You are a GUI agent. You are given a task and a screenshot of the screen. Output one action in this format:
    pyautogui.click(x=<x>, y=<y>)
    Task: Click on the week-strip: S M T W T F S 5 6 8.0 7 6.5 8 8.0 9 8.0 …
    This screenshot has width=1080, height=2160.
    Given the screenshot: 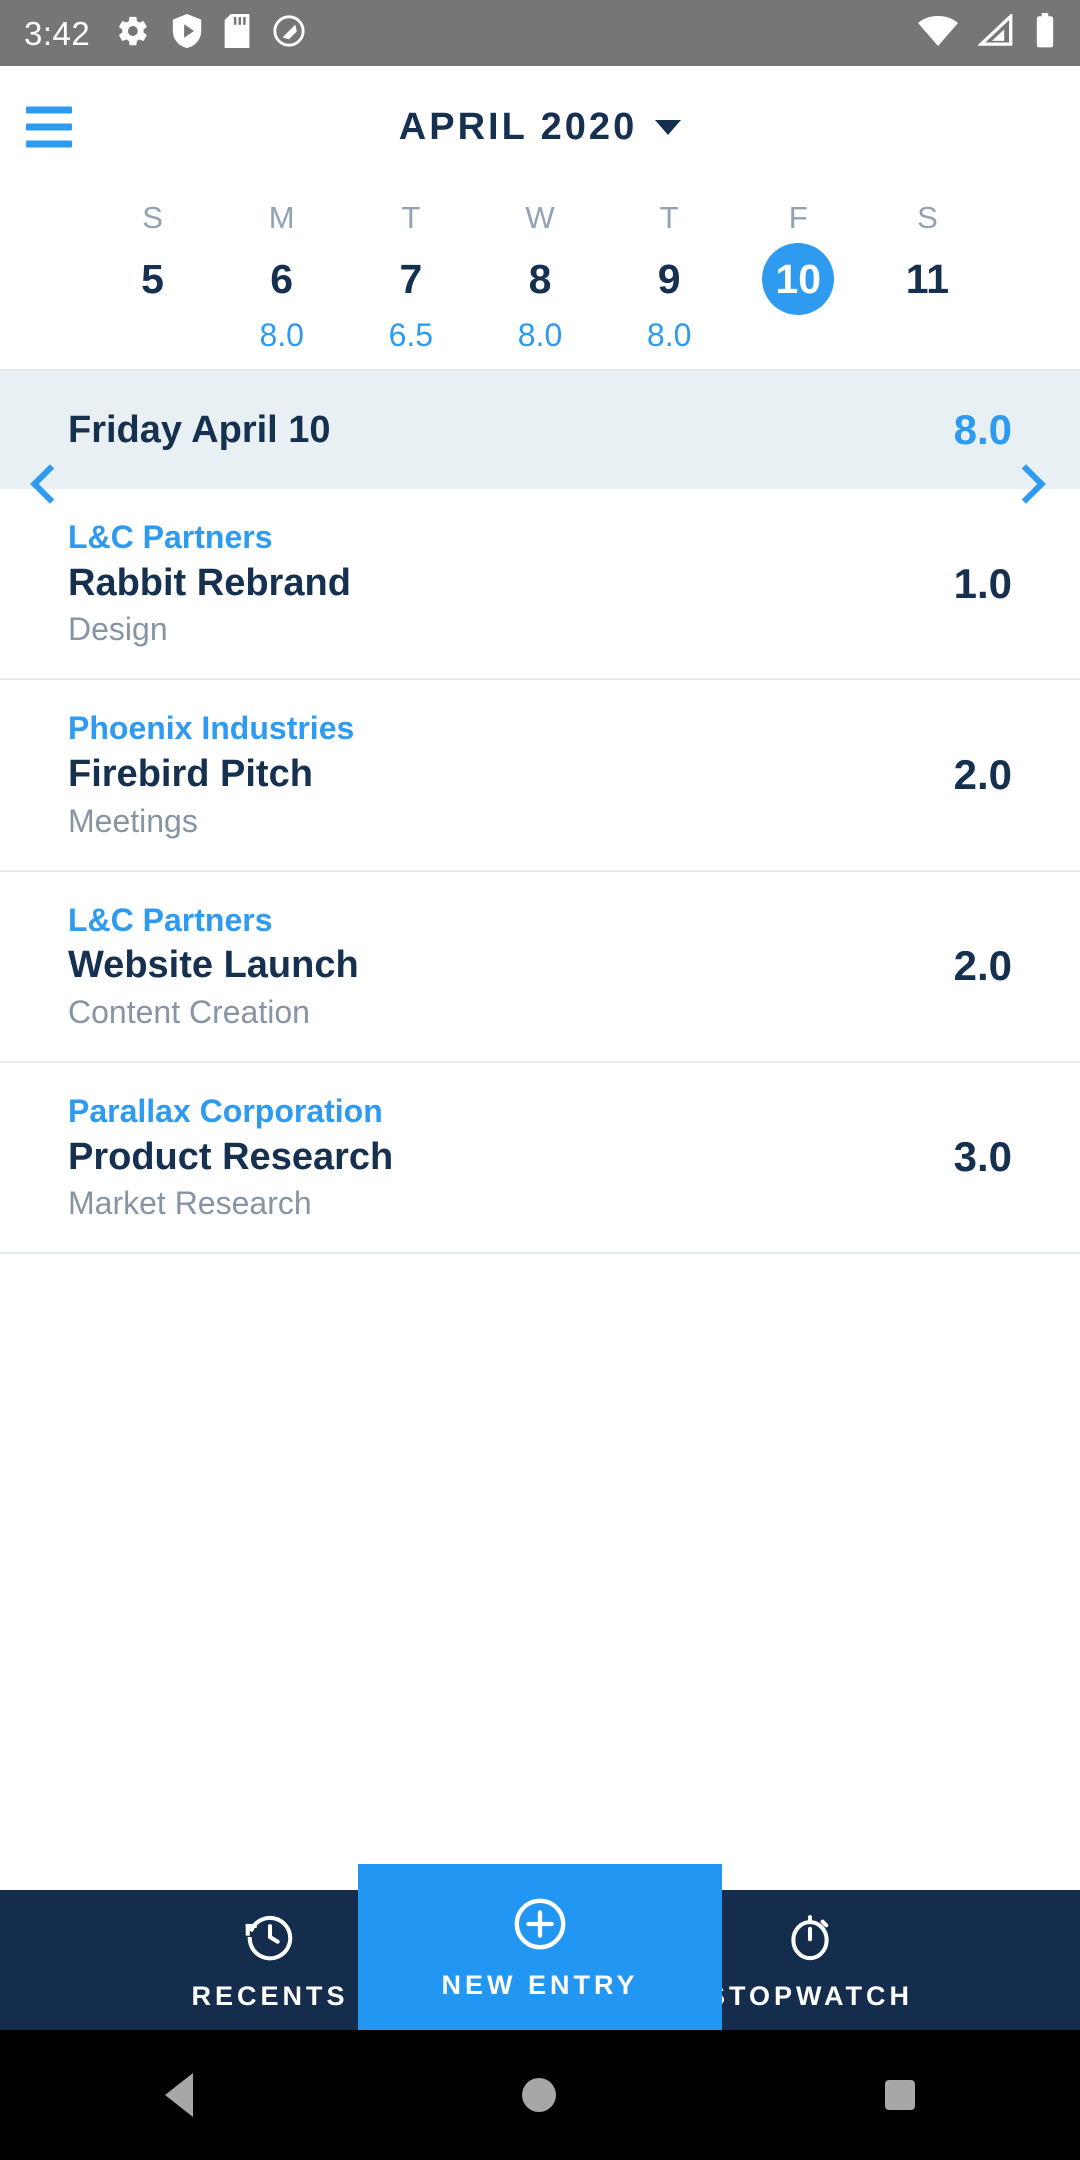 What is the action you would take?
    pyautogui.click(x=540, y=346)
    